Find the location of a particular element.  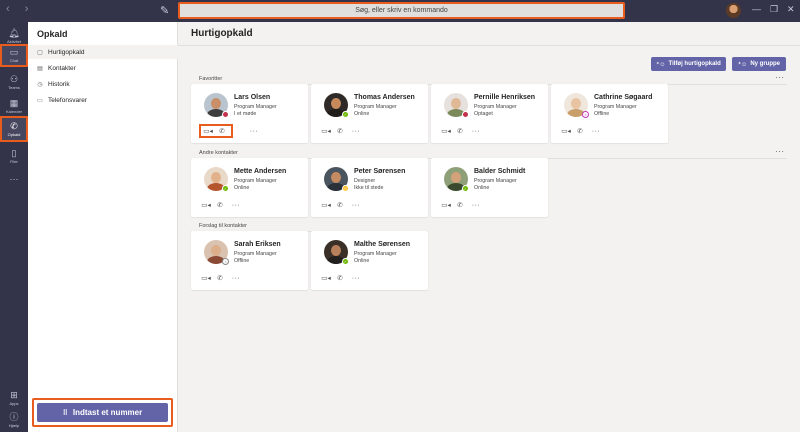

sidebar-item-speed-dial: ▢ Hurtigopkald is located at coordinates (103, 52).